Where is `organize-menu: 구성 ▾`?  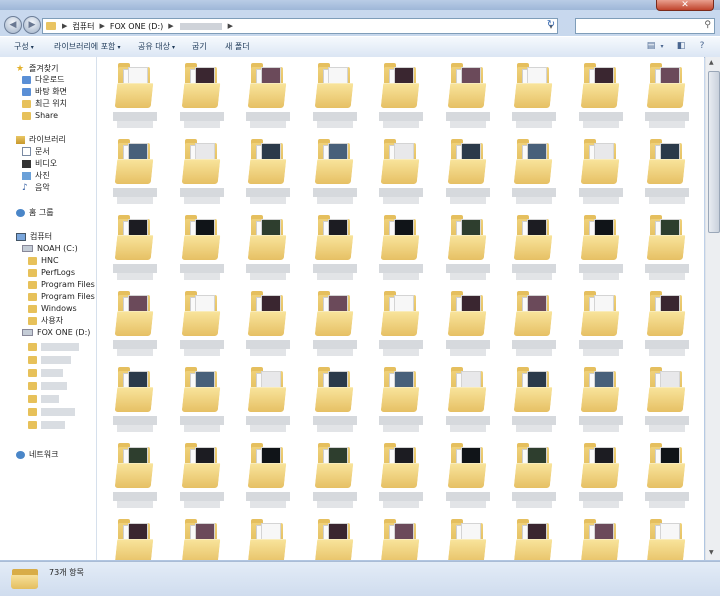
organize-menu: 구성 ▾ is located at coordinates (24, 46).